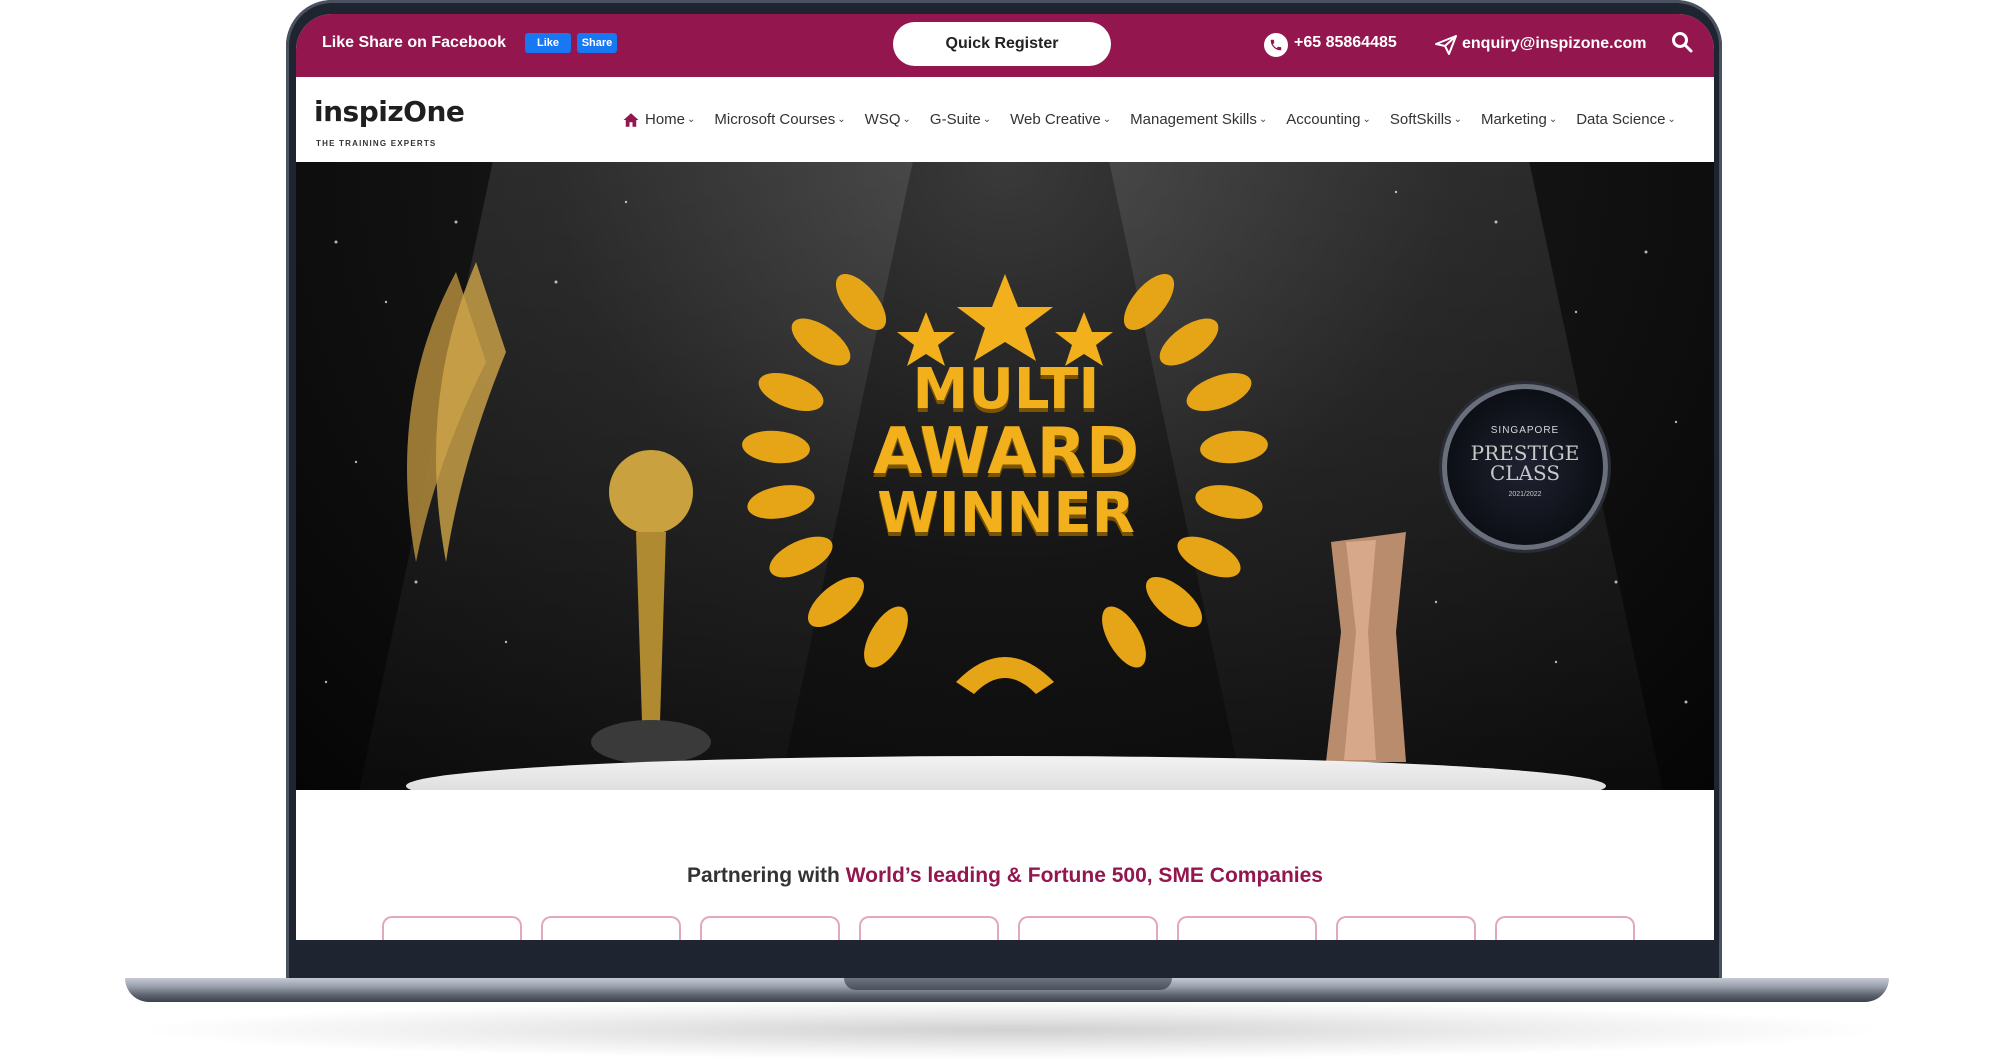 This screenshot has width=2000, height=1062. Describe the element at coordinates (1008, 928) in the screenshot. I see `partner-logo-cards` at that location.